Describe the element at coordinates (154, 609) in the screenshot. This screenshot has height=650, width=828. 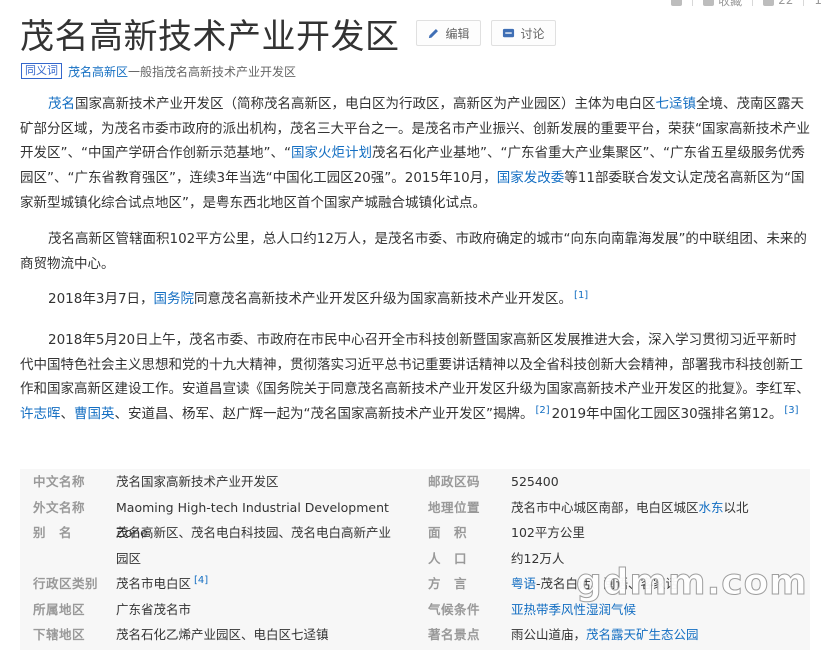
I see `infobox-value: 广东省茂名市` at that location.